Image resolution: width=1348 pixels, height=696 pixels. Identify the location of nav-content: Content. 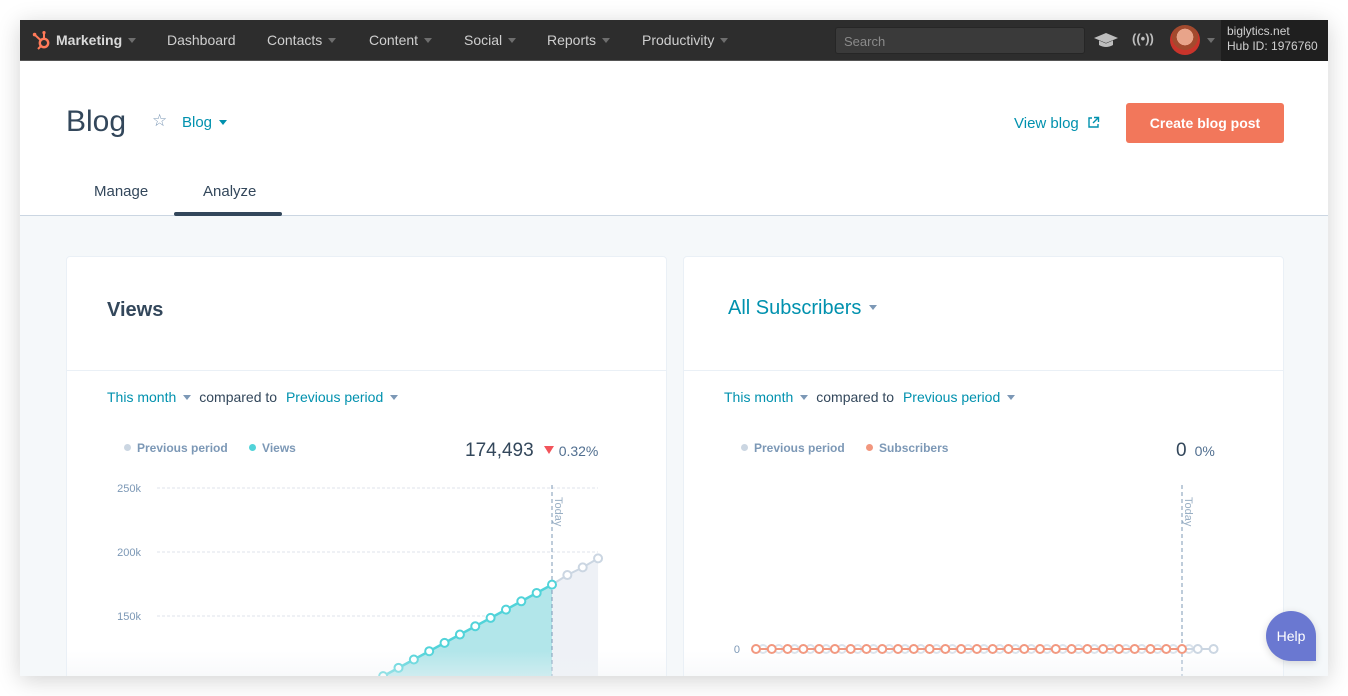
(401, 40).